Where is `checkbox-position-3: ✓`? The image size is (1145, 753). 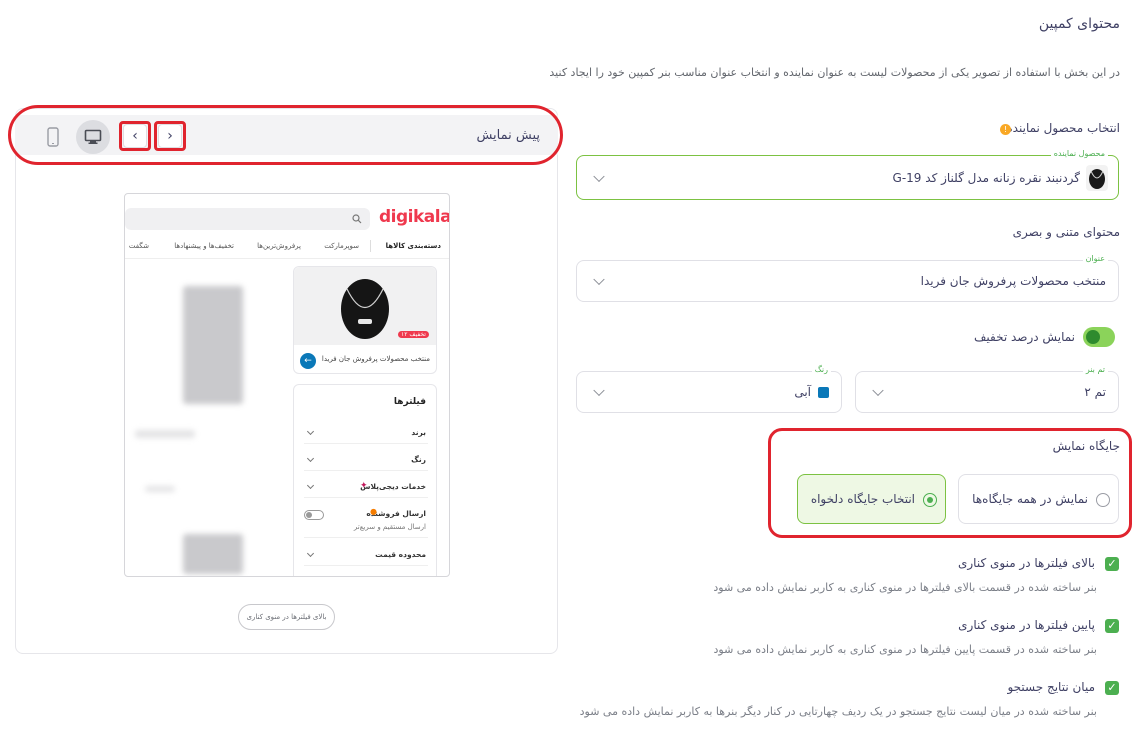
checkbox-position-3: ✓ is located at coordinates (1112, 688).